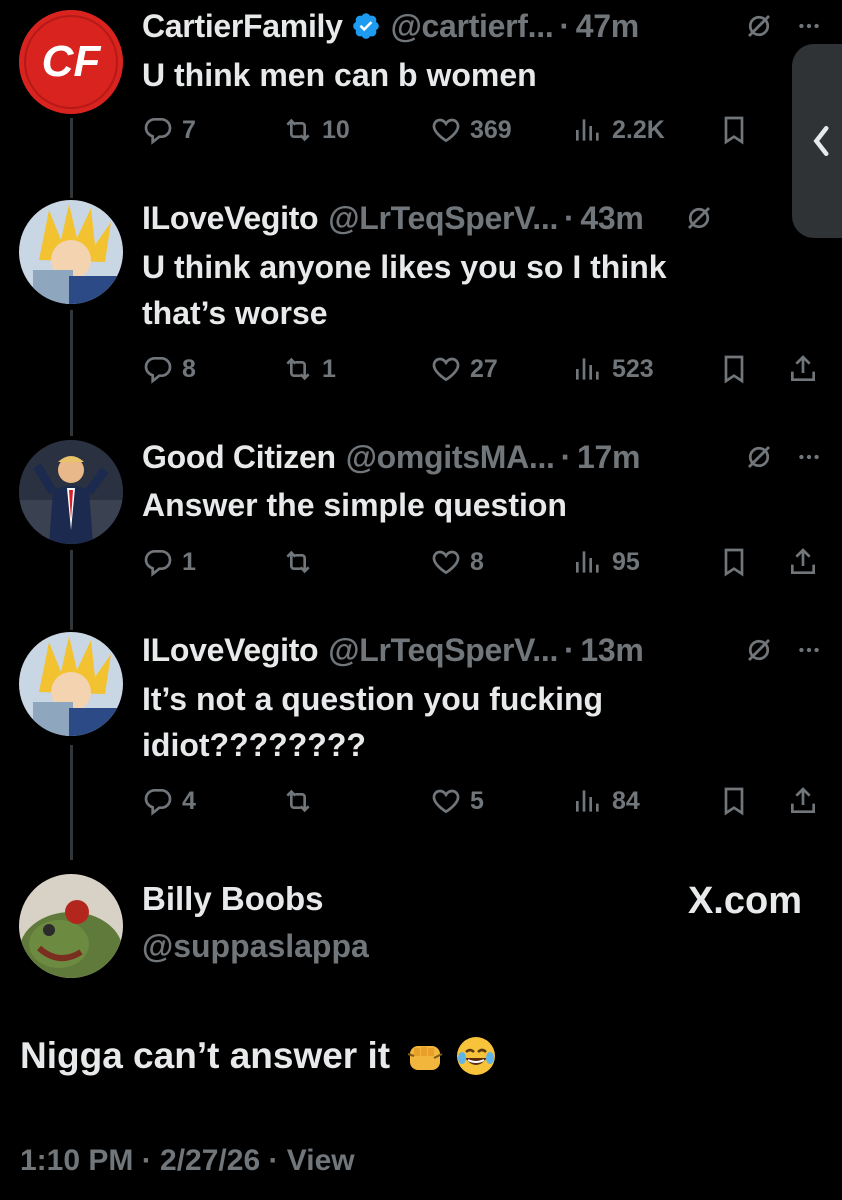  I want to click on post-text: Nigga can’t answer it, so click(259, 1056).